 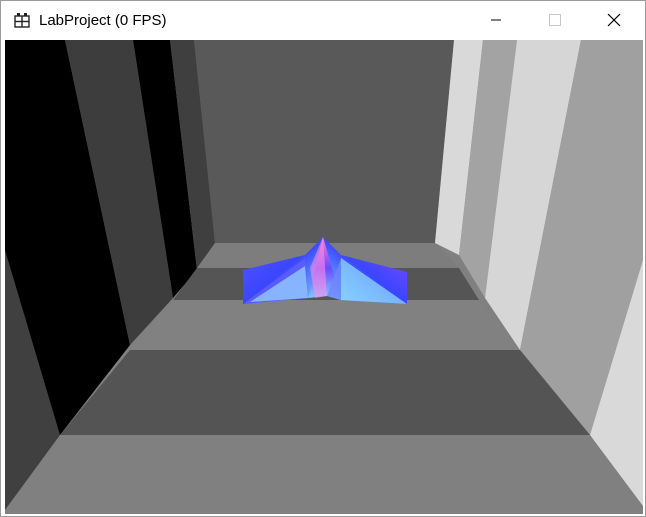 I want to click on maximize-button, so click(x=555, y=20).